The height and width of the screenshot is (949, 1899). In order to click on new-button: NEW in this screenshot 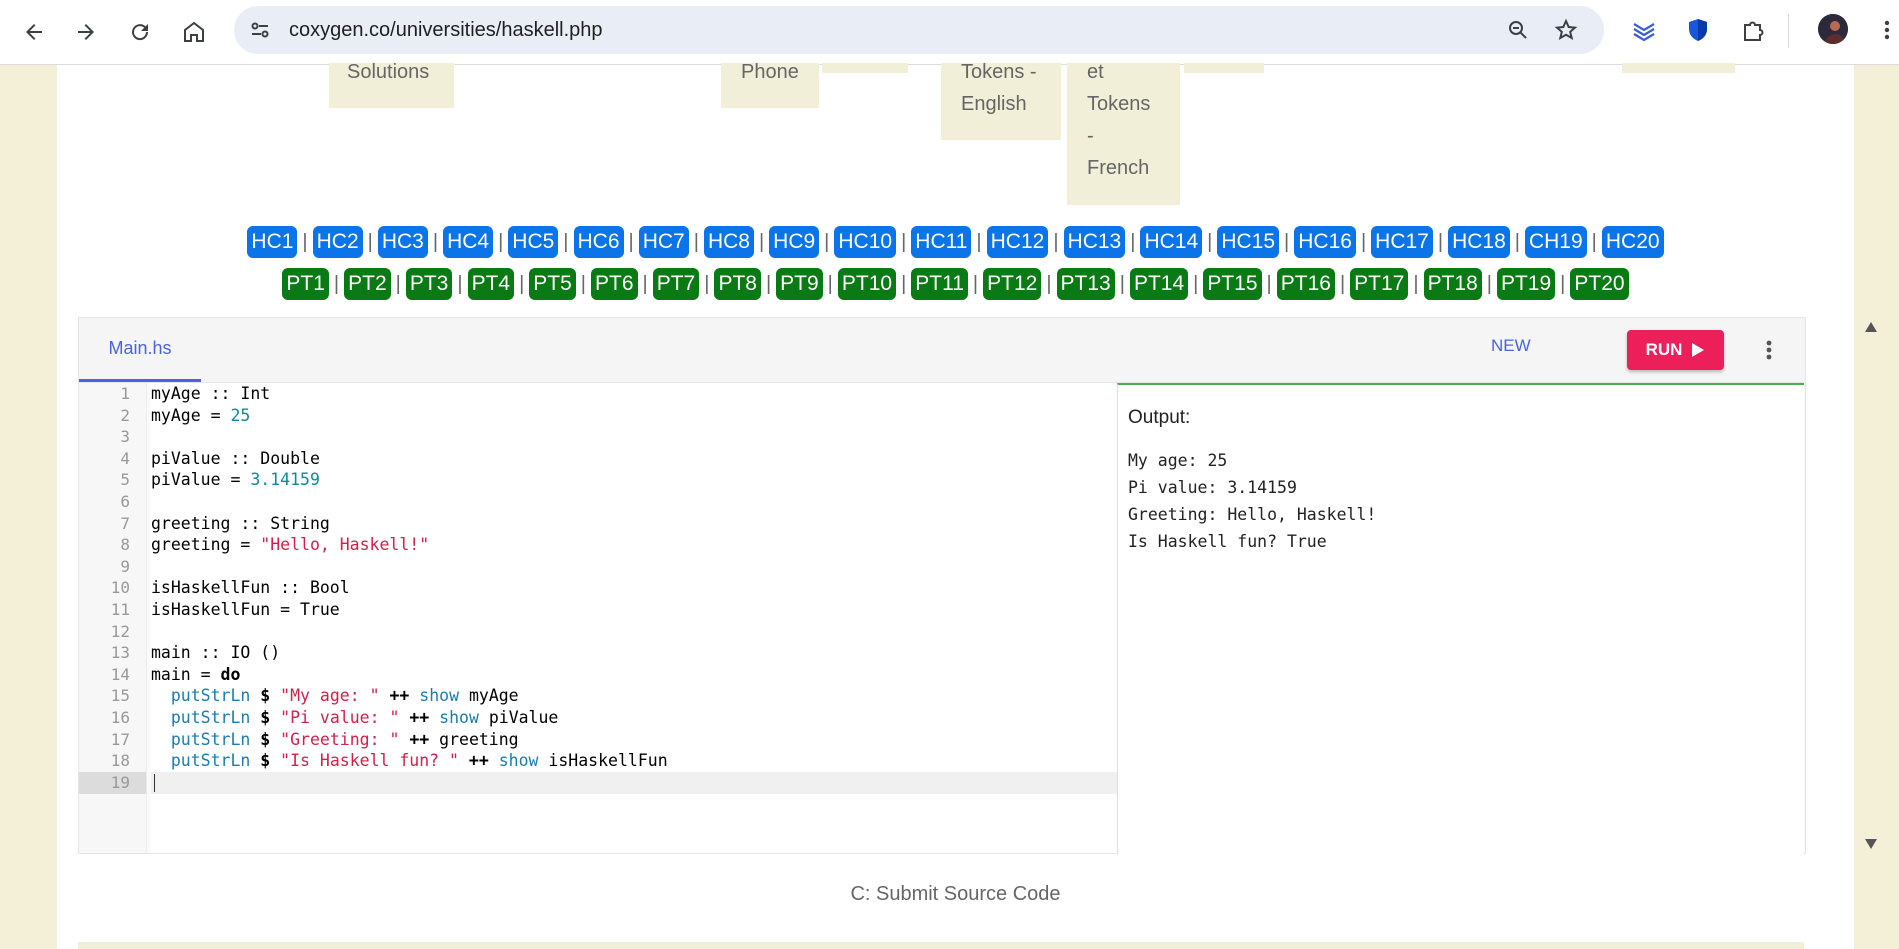, I will do `click(1511, 346)`.